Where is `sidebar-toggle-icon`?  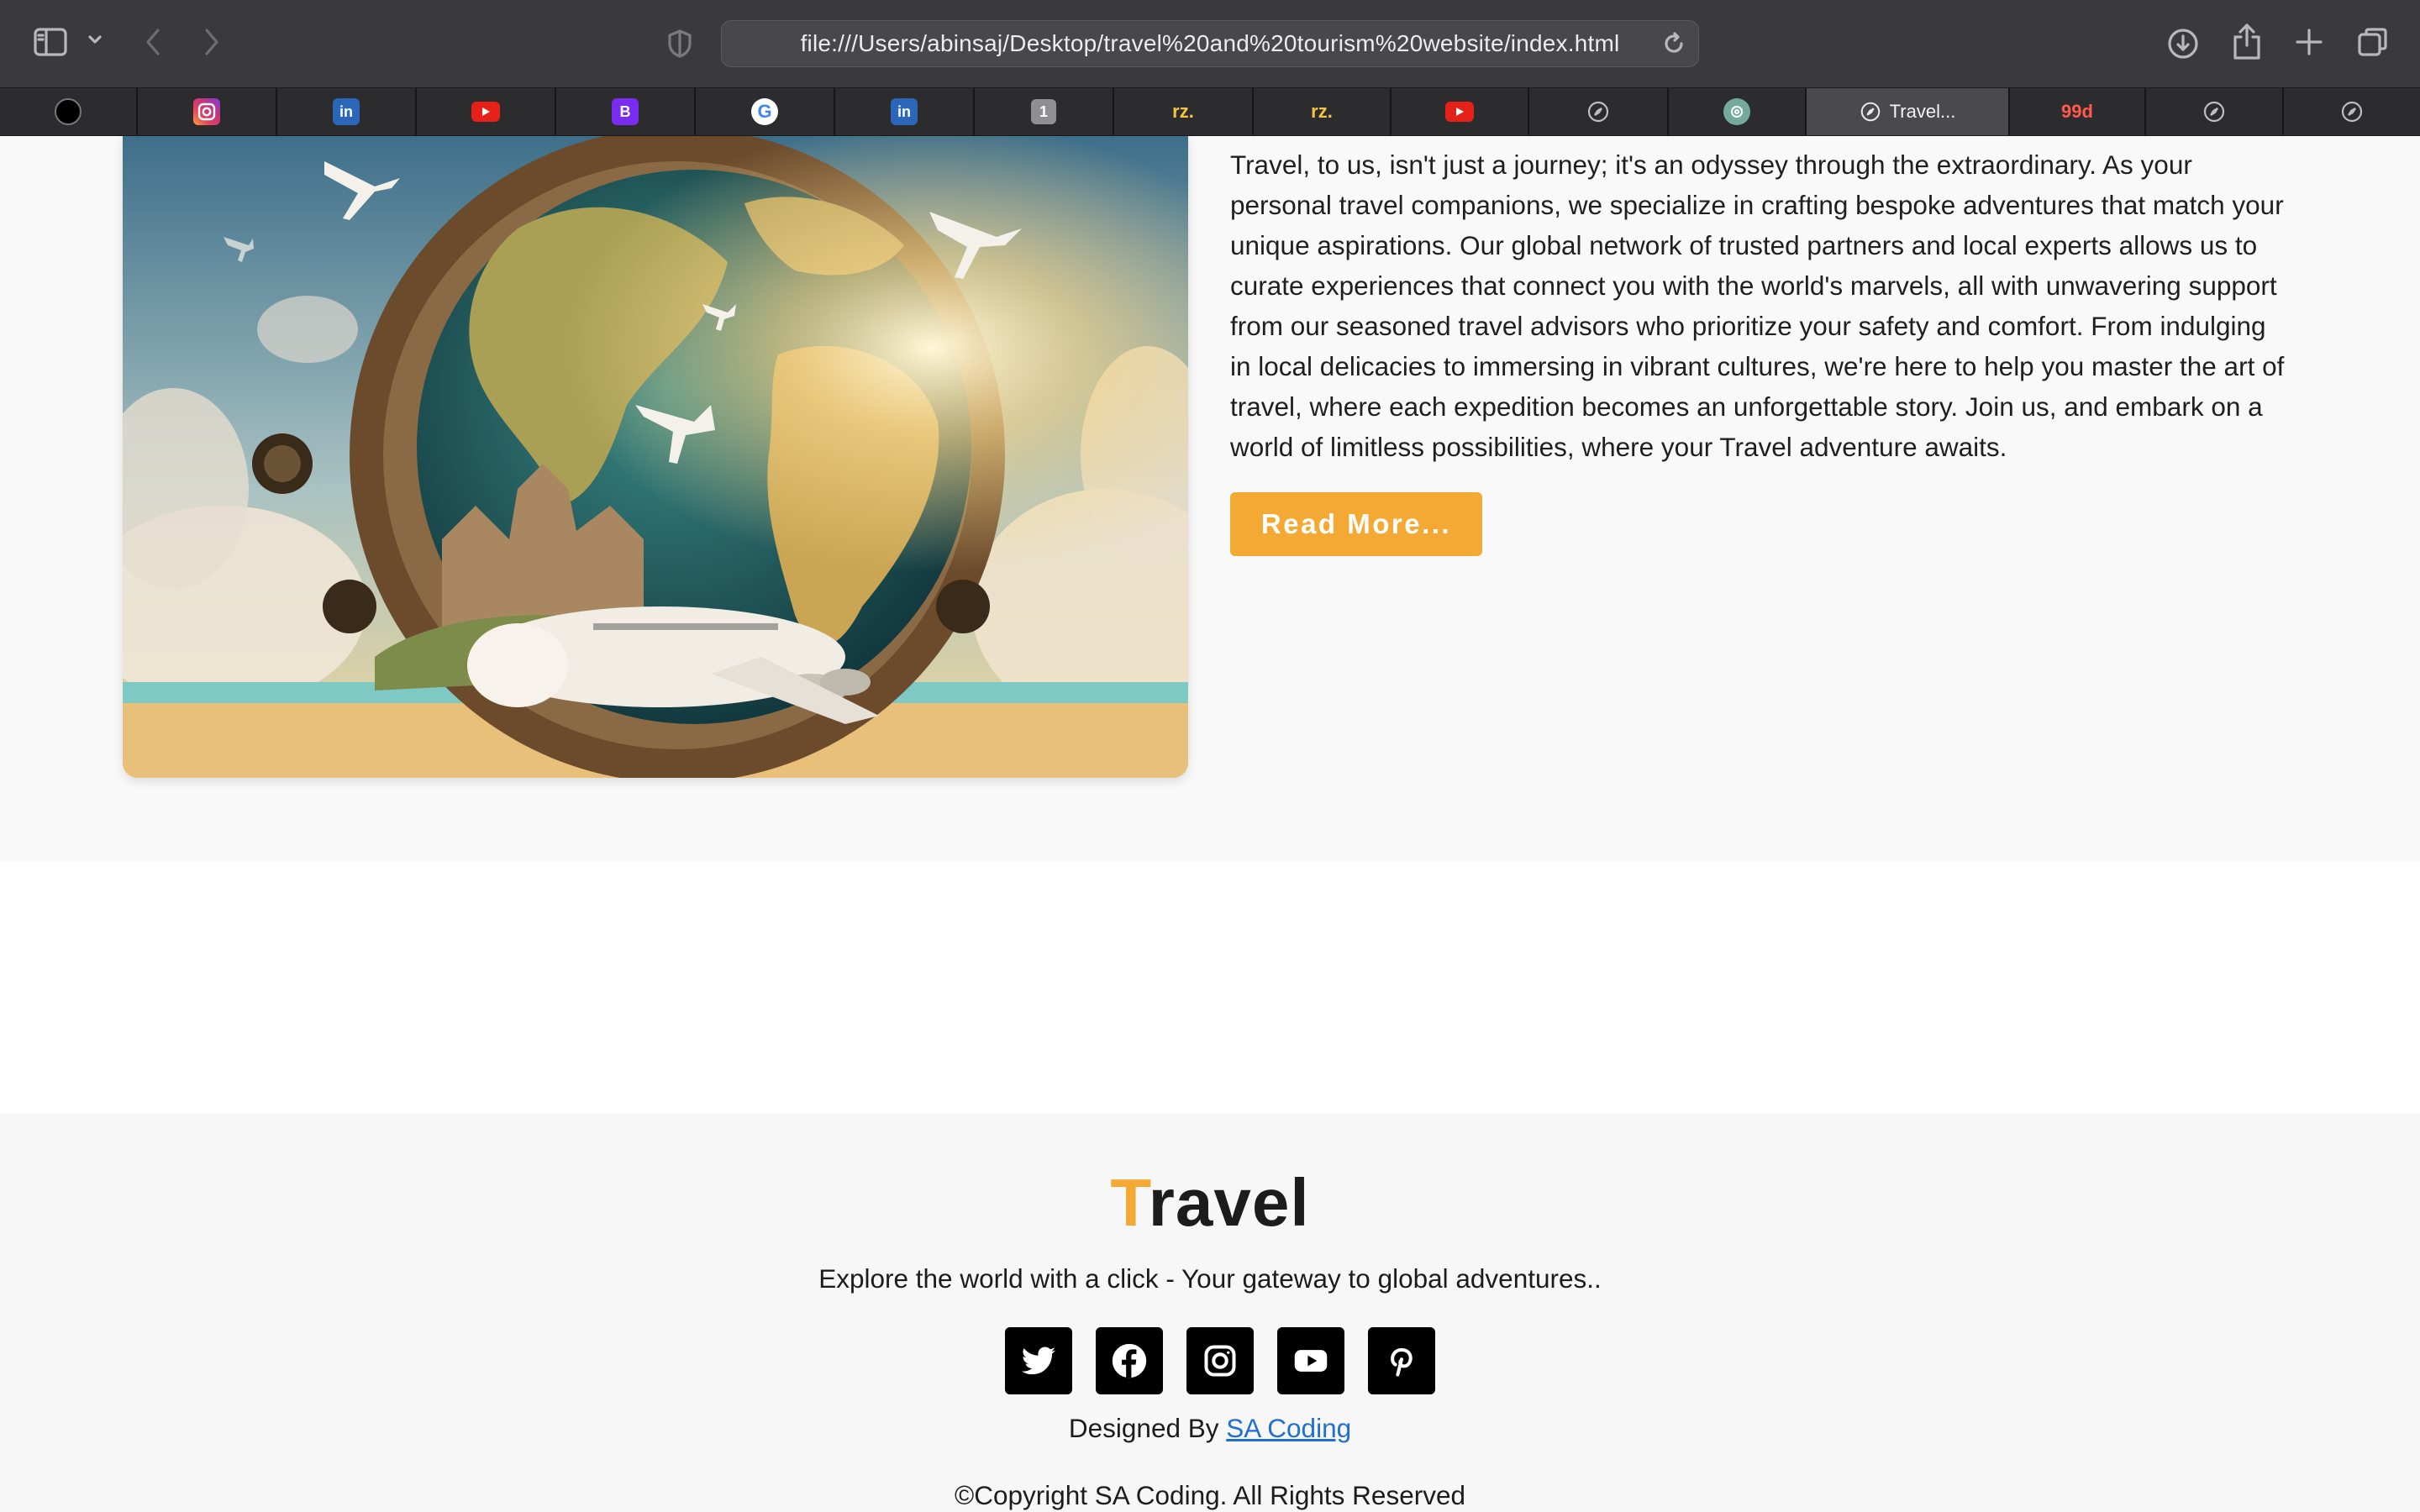
sidebar-toggle-icon is located at coordinates (51, 42).